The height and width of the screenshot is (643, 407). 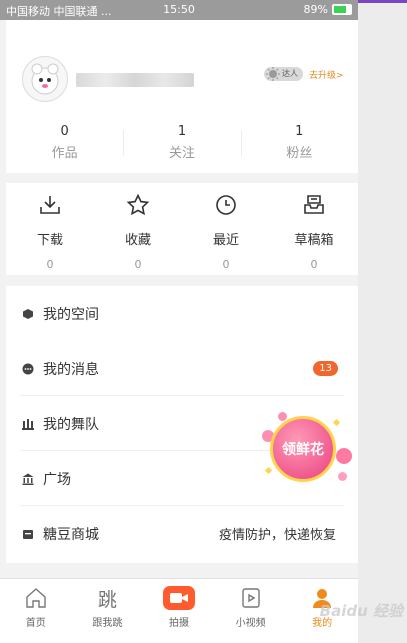 I want to click on status-bar: 中国移动 中国联通 ... 15:50 89%, so click(x=179, y=10).